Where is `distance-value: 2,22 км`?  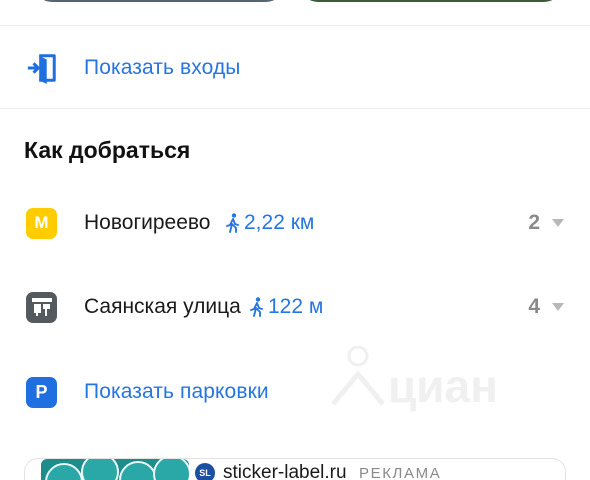
distance-value: 2,22 км is located at coordinates (279, 222).